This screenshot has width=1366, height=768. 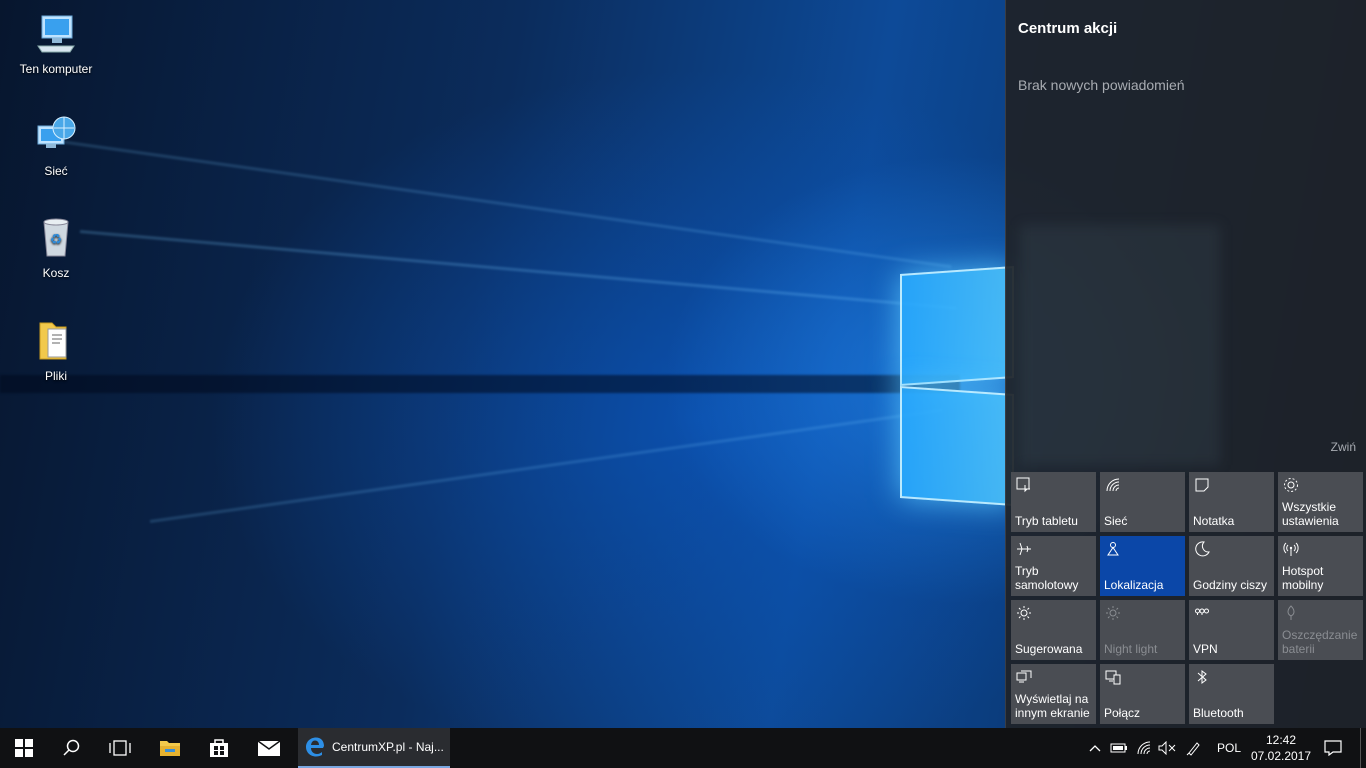 I want to click on show-hidden-icons-button, so click(x=1095, y=748).